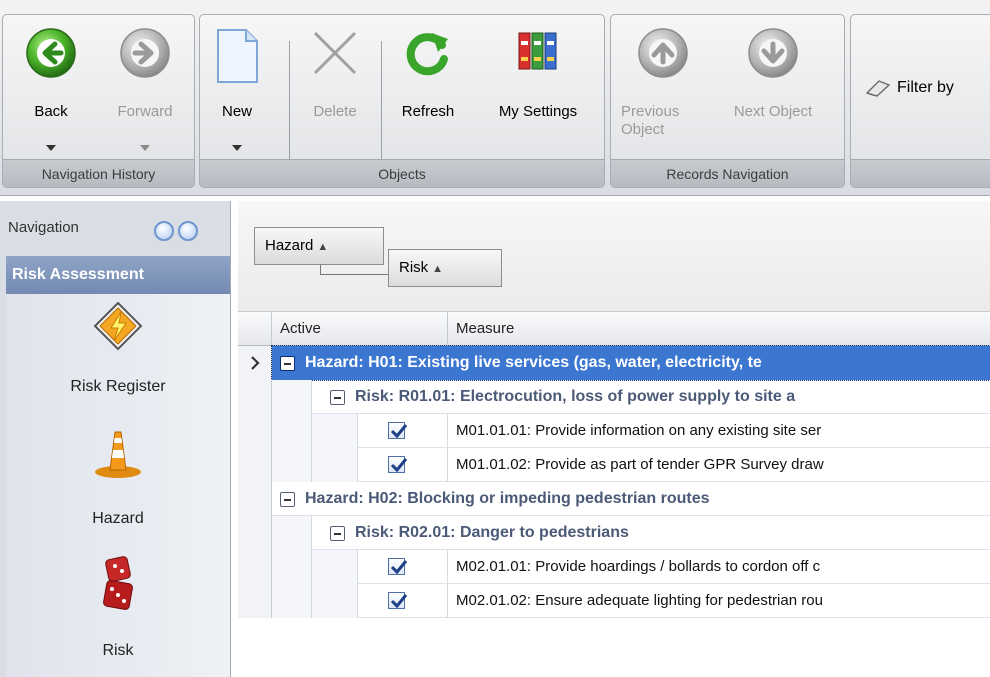 The image size is (990, 677). What do you see at coordinates (145, 54) in the screenshot?
I see `forward-arrow-icon` at bounding box center [145, 54].